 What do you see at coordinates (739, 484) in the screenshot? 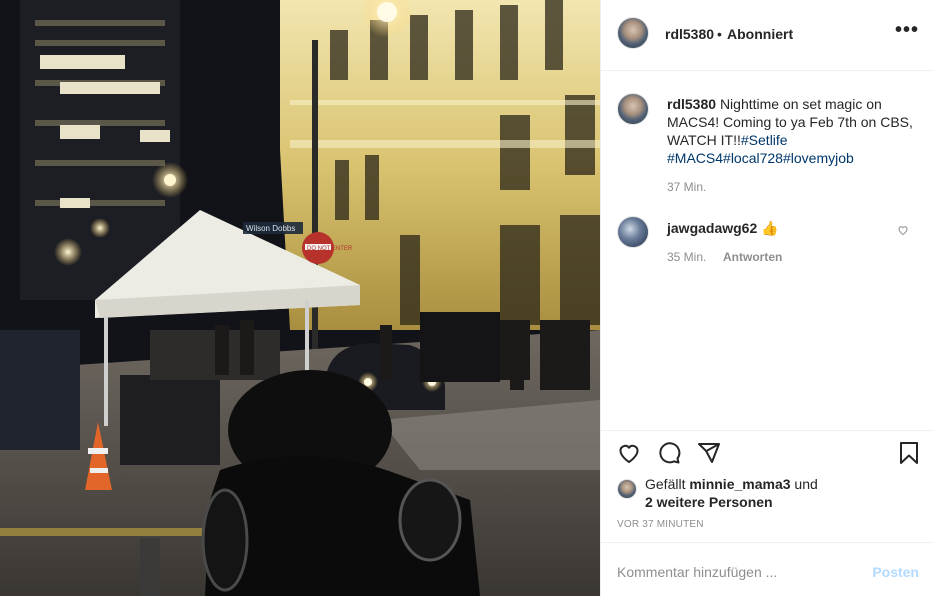
I see `liker-username: minnie_mama3` at bounding box center [739, 484].